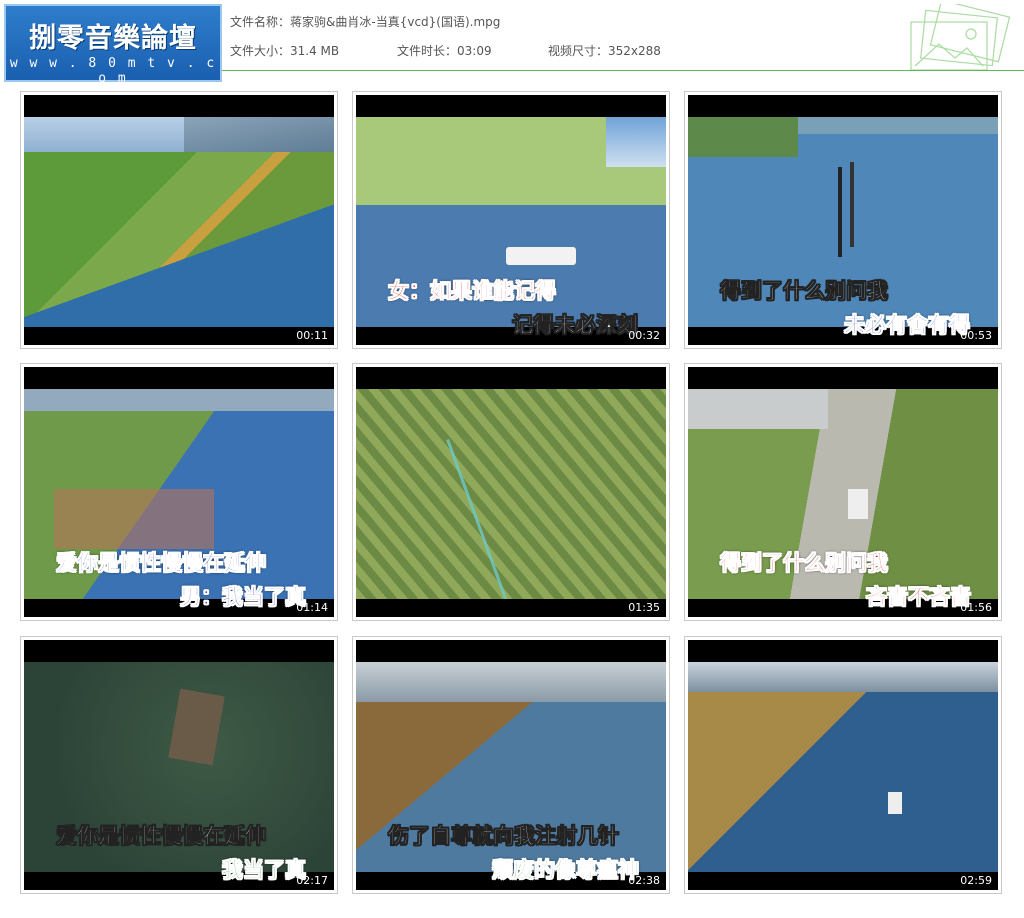 The height and width of the screenshot is (918, 1024). I want to click on file-size-row: 文件大小：31.4 MB, so click(284, 50).